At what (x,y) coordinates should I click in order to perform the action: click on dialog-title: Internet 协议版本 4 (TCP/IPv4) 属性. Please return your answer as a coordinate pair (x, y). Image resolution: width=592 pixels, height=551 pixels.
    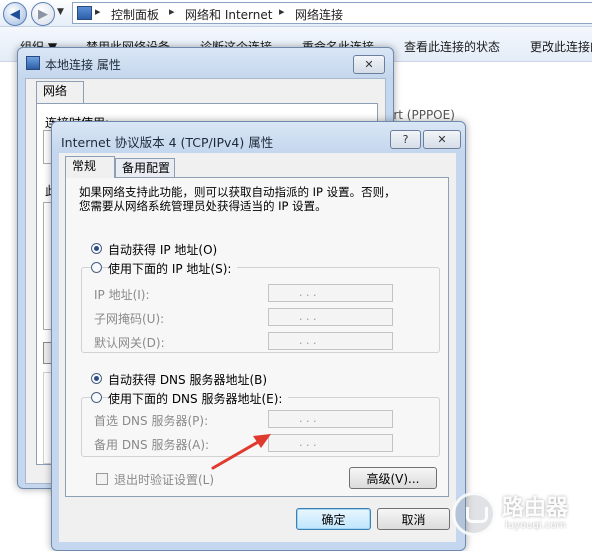
    Looking at the image, I should click on (167, 142).